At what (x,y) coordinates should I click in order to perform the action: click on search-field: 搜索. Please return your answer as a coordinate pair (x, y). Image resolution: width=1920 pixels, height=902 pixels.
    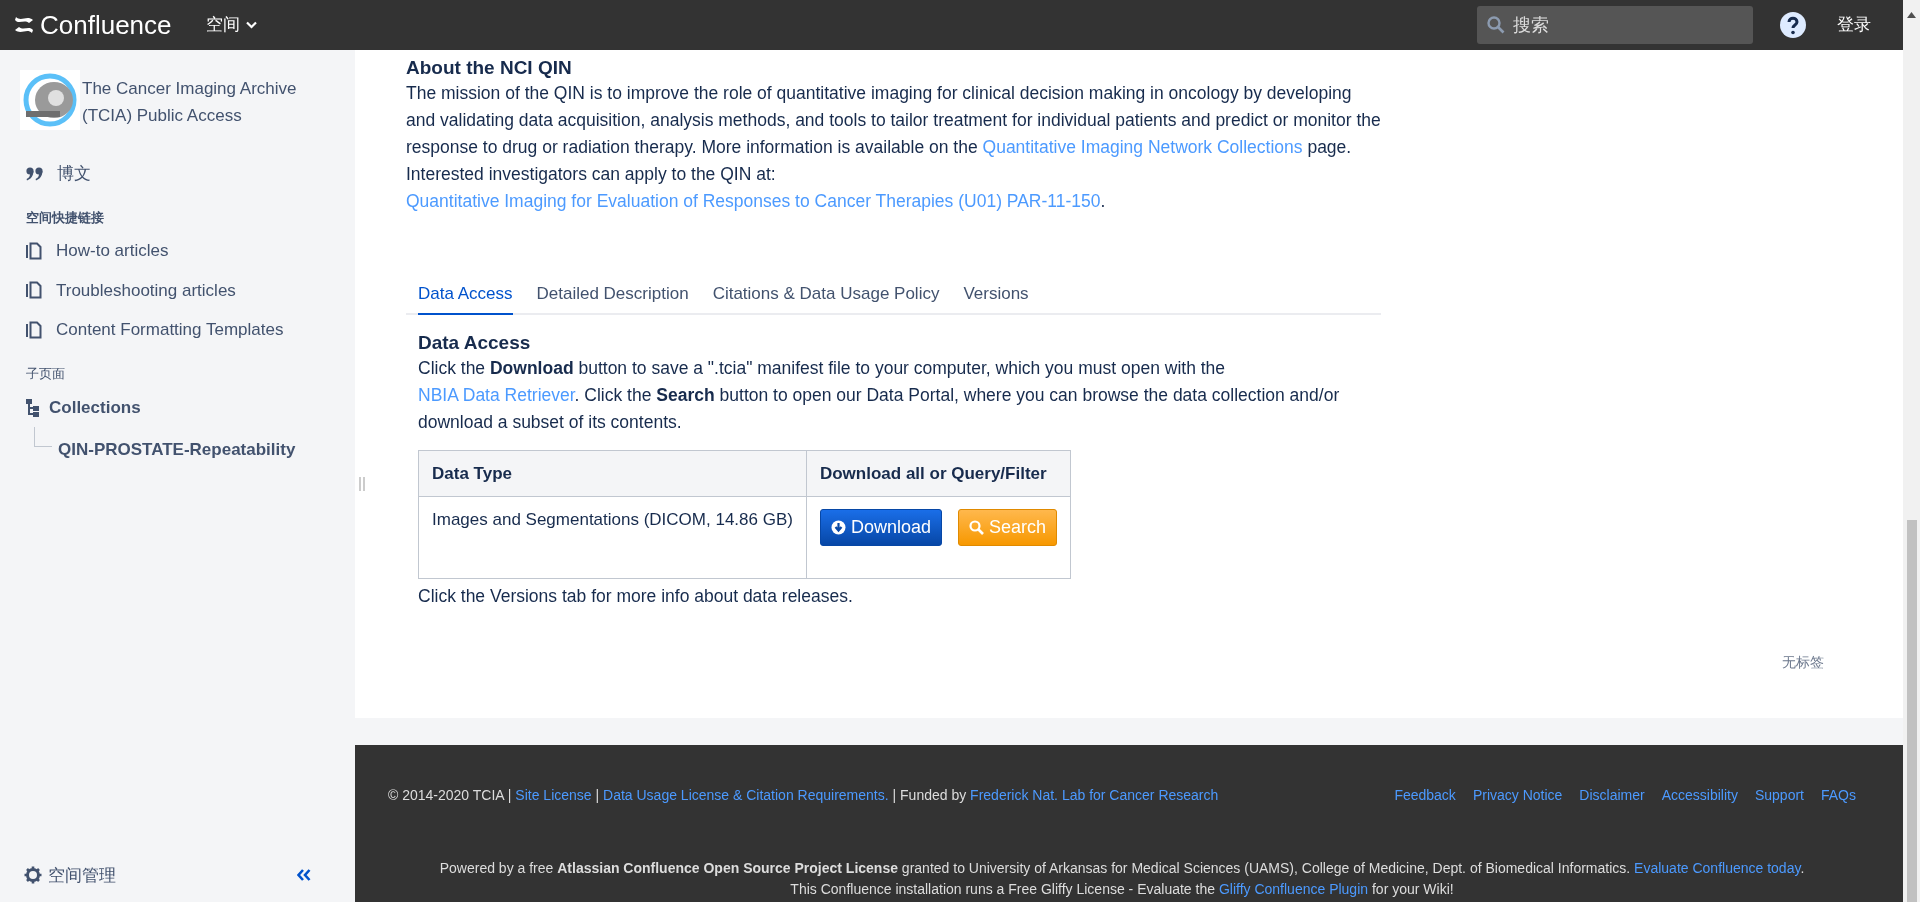
    Looking at the image, I should click on (1615, 25).